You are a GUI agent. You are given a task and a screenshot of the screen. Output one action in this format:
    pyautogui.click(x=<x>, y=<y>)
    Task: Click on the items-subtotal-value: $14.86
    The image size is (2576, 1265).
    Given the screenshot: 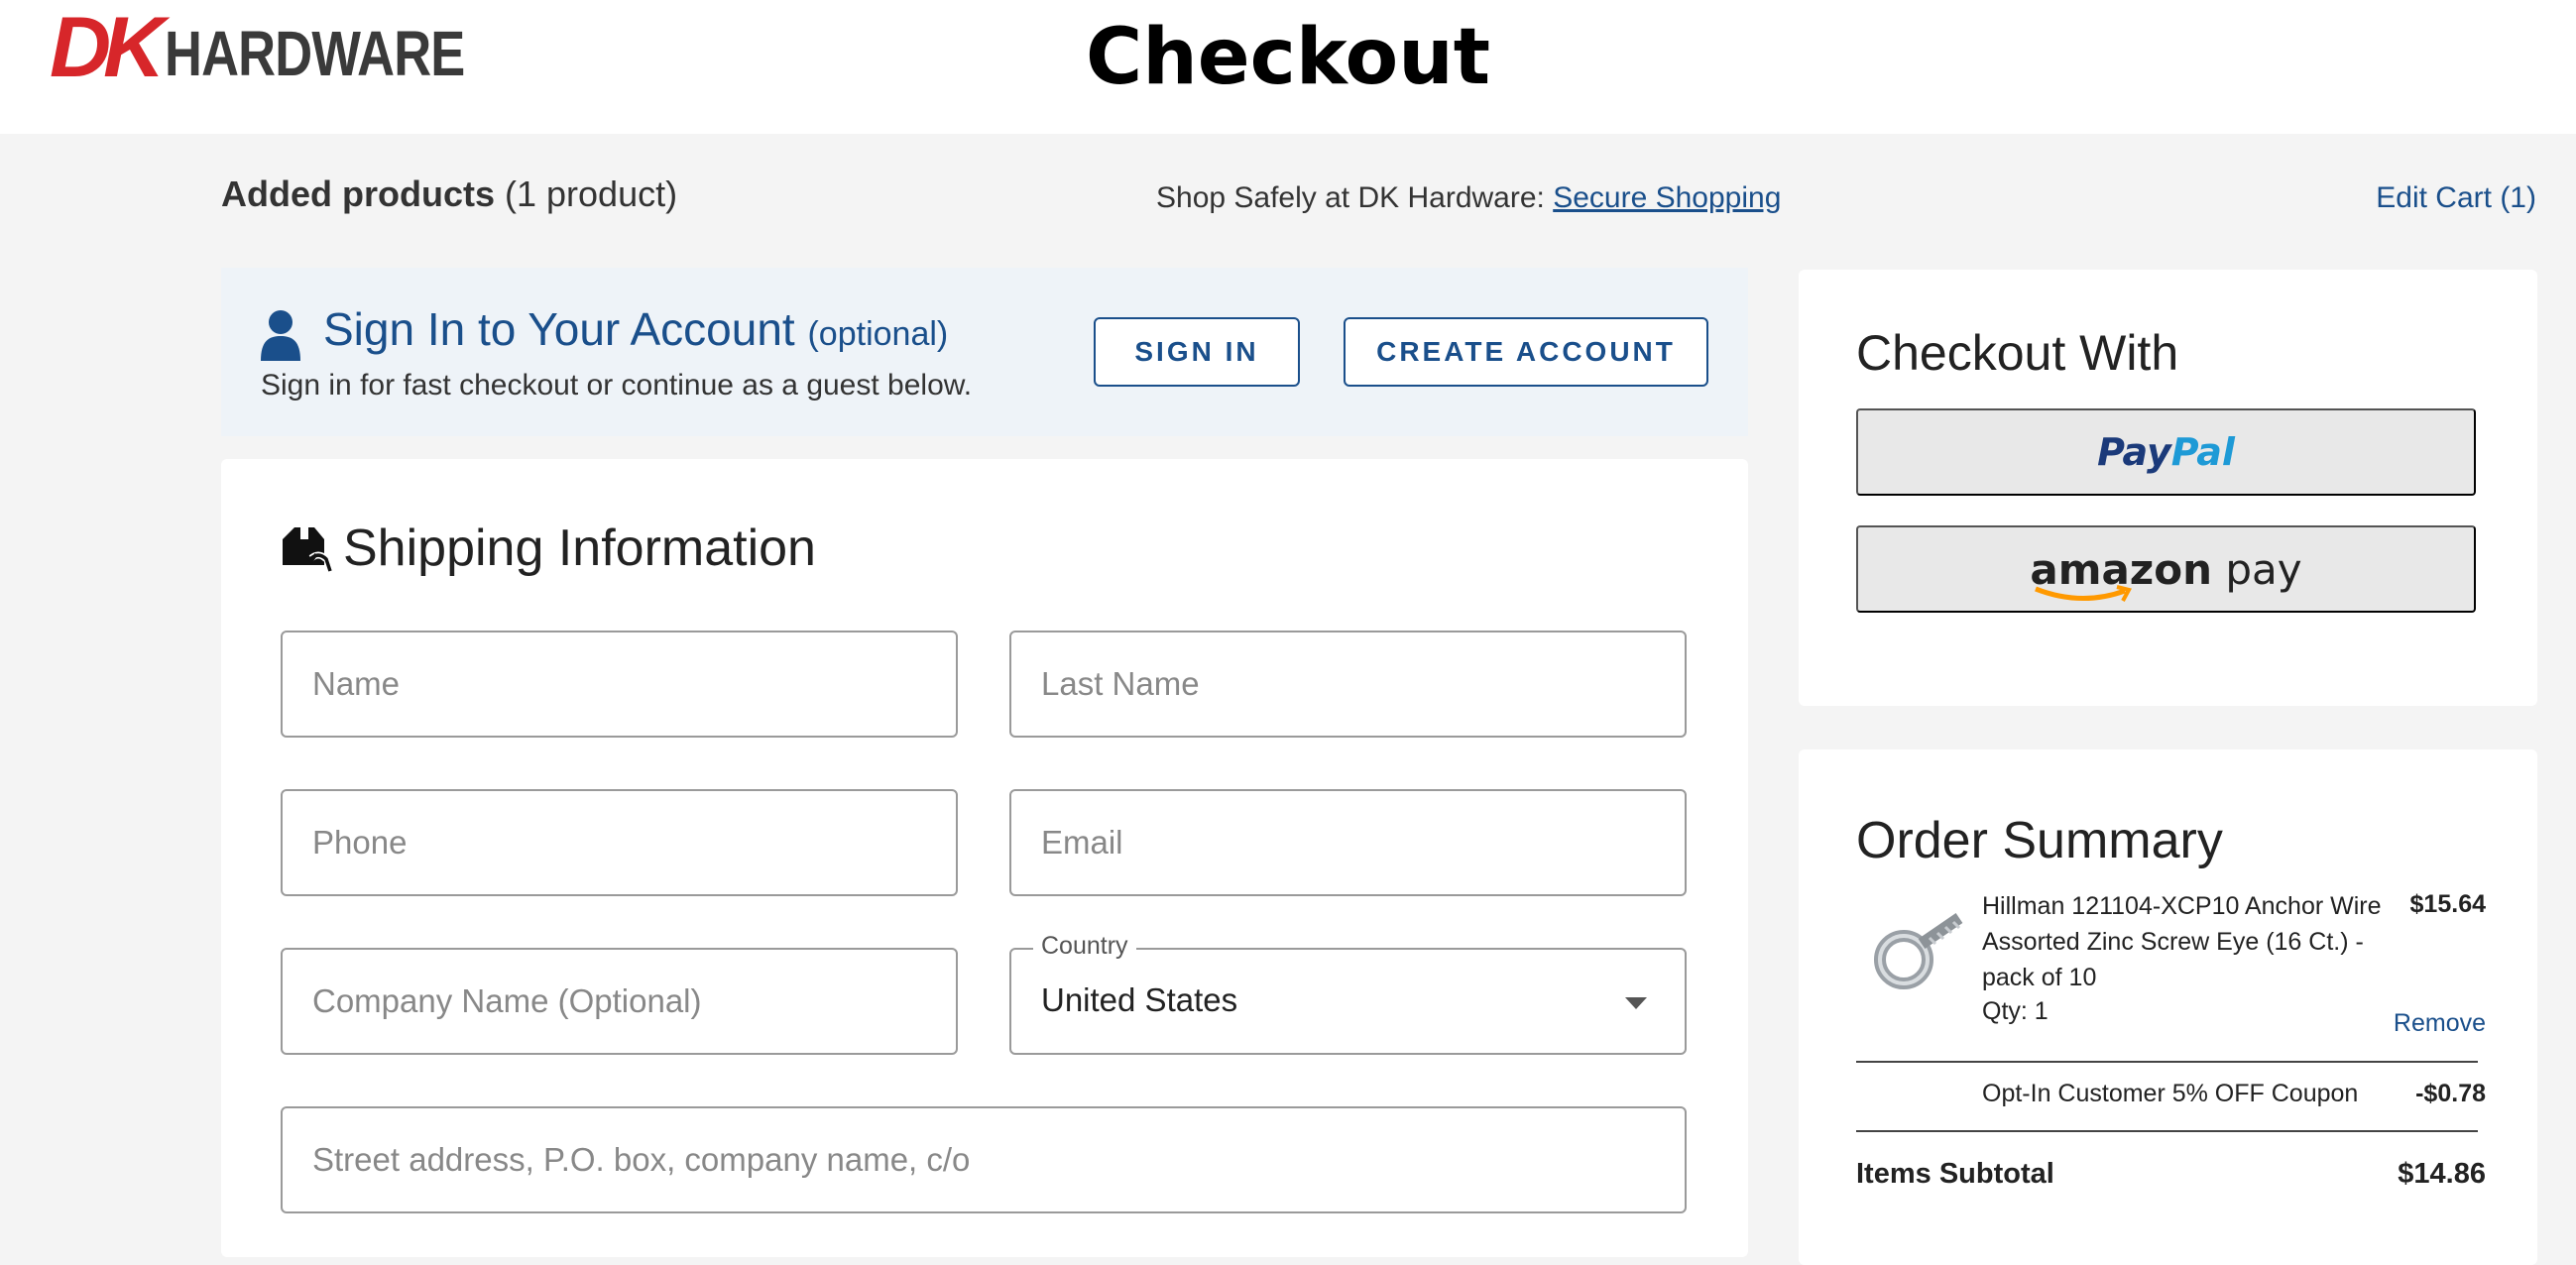 What is the action you would take?
    pyautogui.click(x=2442, y=1174)
    